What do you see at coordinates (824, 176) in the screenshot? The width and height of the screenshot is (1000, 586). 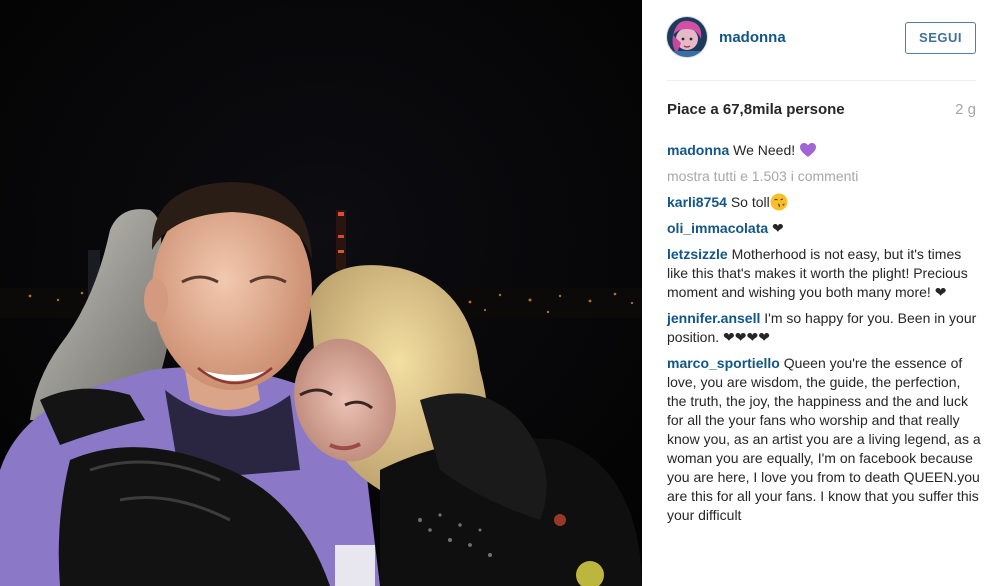 I see `view-all-comments-link: mostra tutti e 1.503 i commenti` at bounding box center [824, 176].